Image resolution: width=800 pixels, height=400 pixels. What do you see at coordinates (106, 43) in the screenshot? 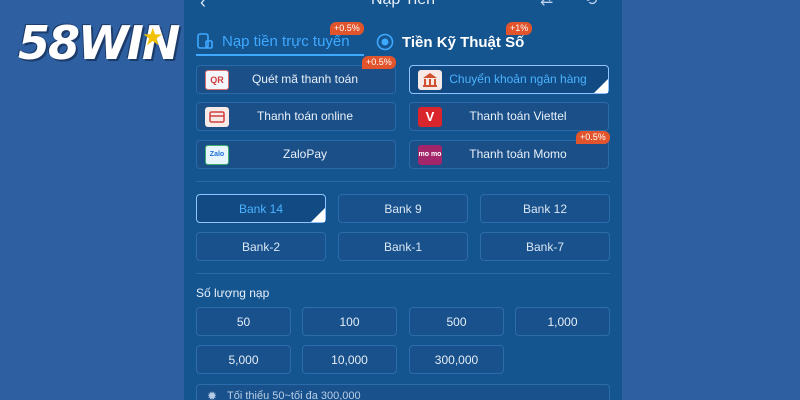
I see `brand-logo: 58WIN ★` at bounding box center [106, 43].